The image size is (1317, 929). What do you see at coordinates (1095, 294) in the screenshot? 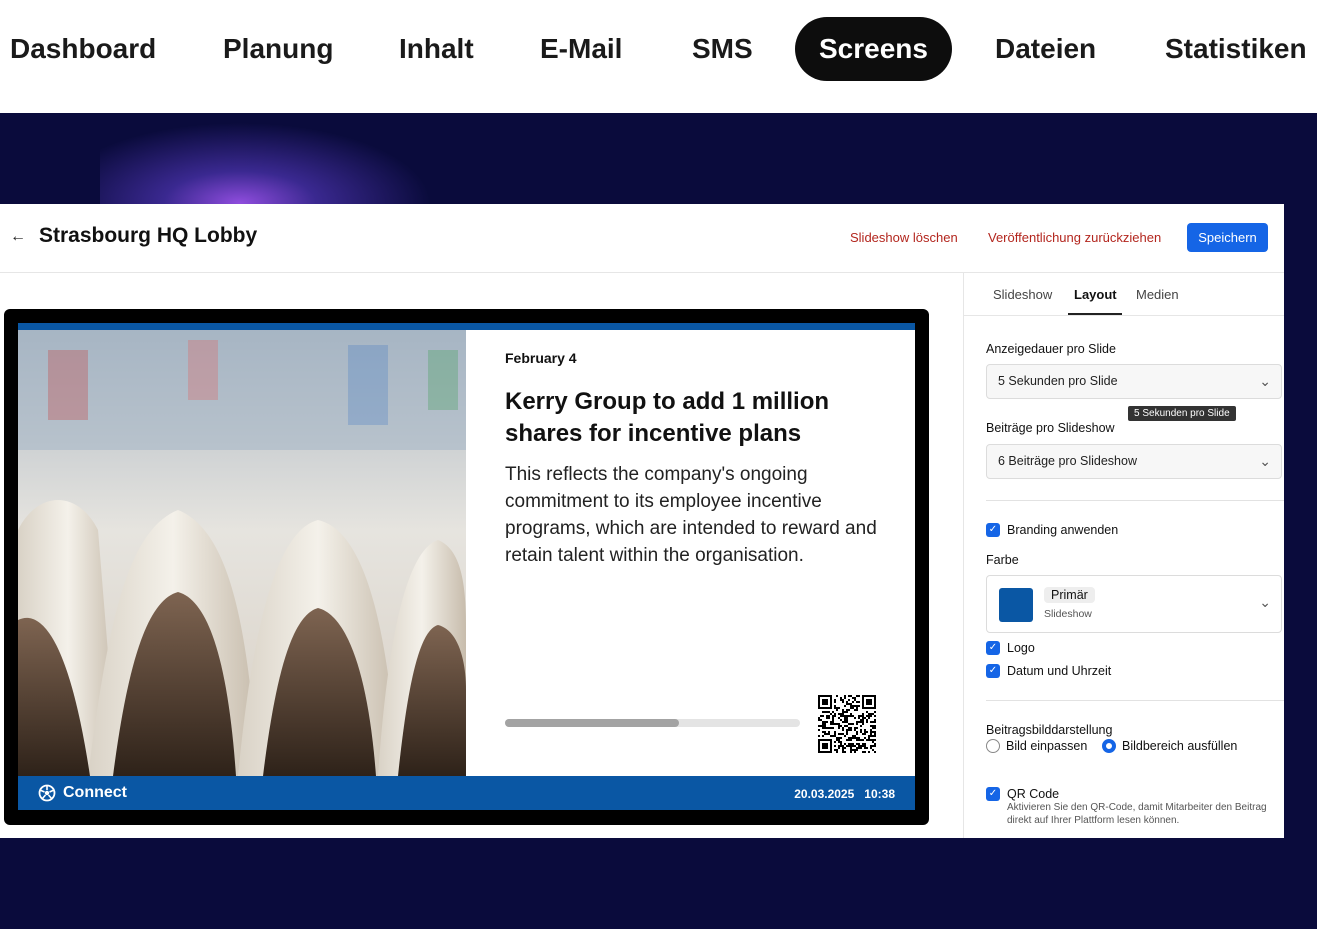
I see `tab-layout: Layout` at bounding box center [1095, 294].